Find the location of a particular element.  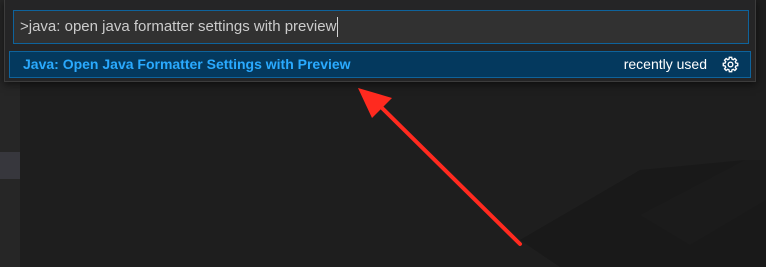

gear-icon is located at coordinates (730, 64).